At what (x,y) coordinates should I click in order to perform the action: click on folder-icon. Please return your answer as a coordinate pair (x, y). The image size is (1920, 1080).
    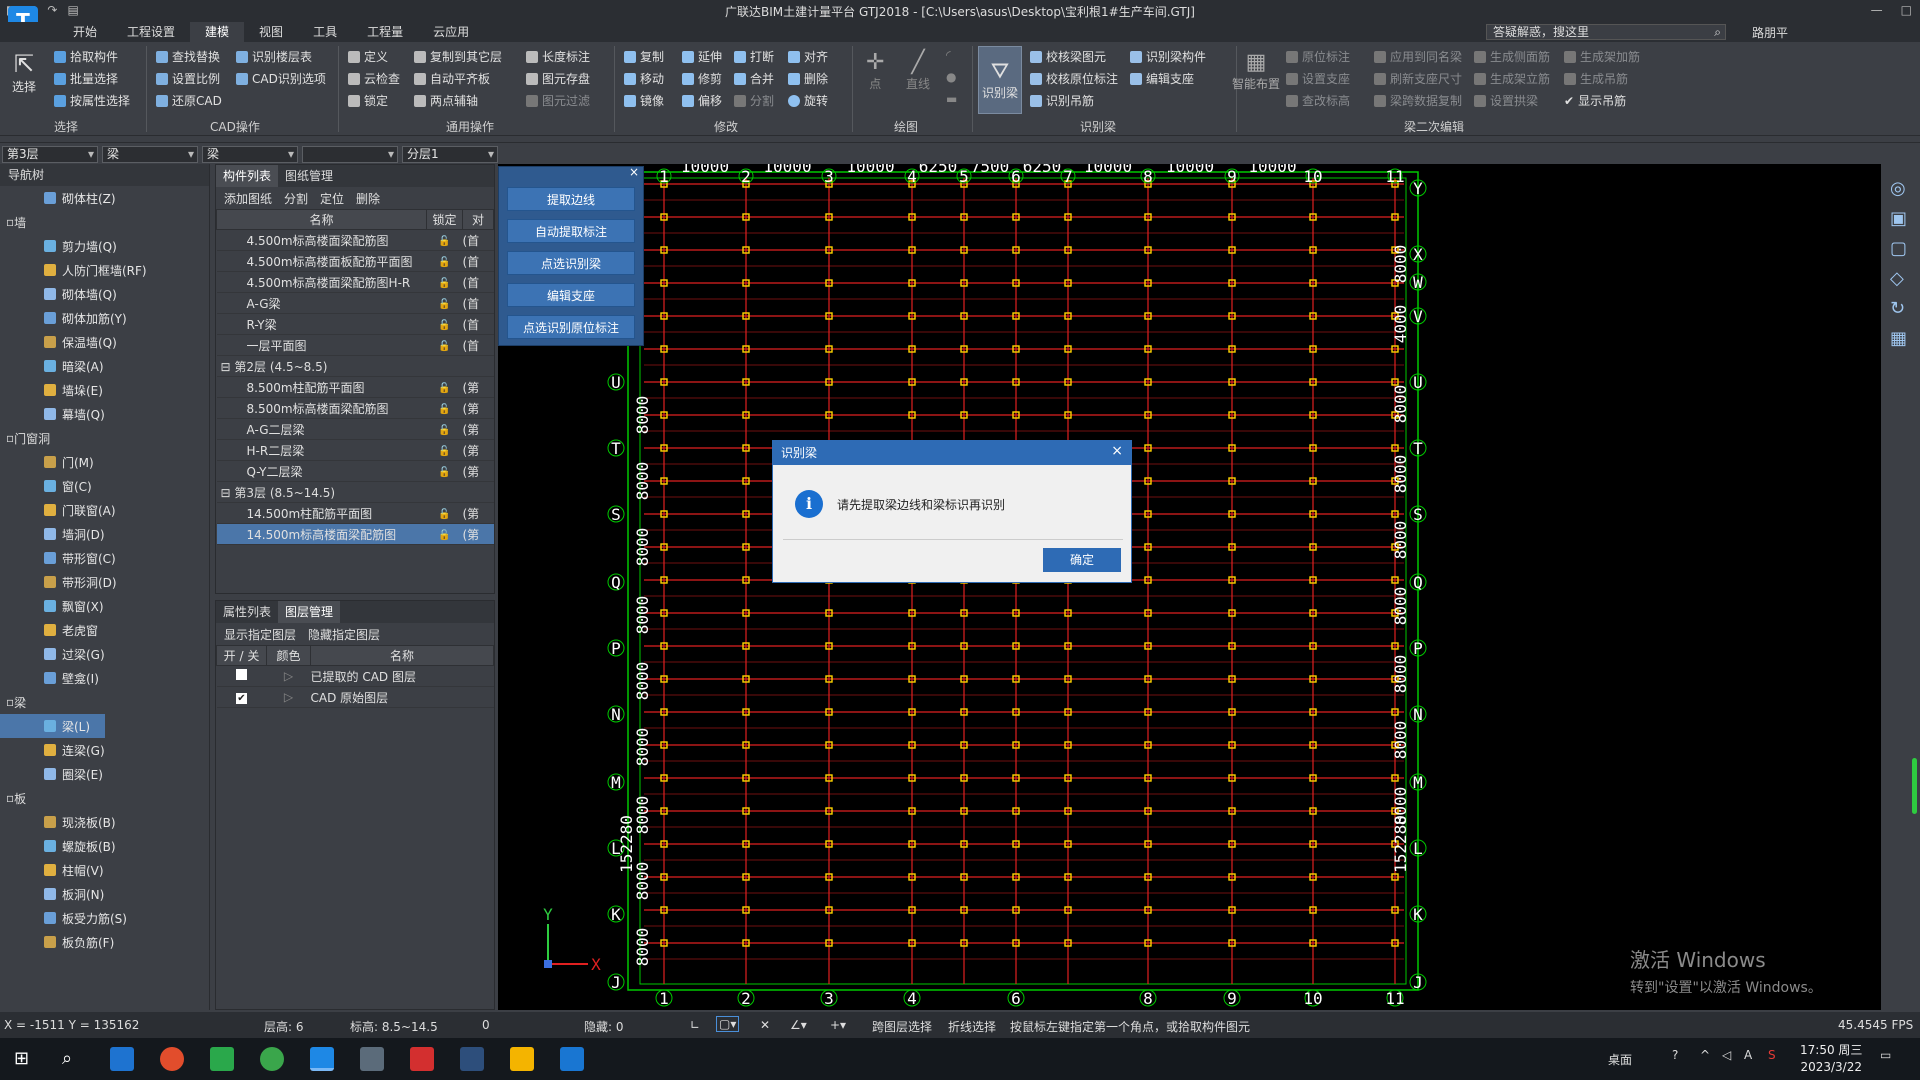
    Looking at the image, I should click on (522, 1059).